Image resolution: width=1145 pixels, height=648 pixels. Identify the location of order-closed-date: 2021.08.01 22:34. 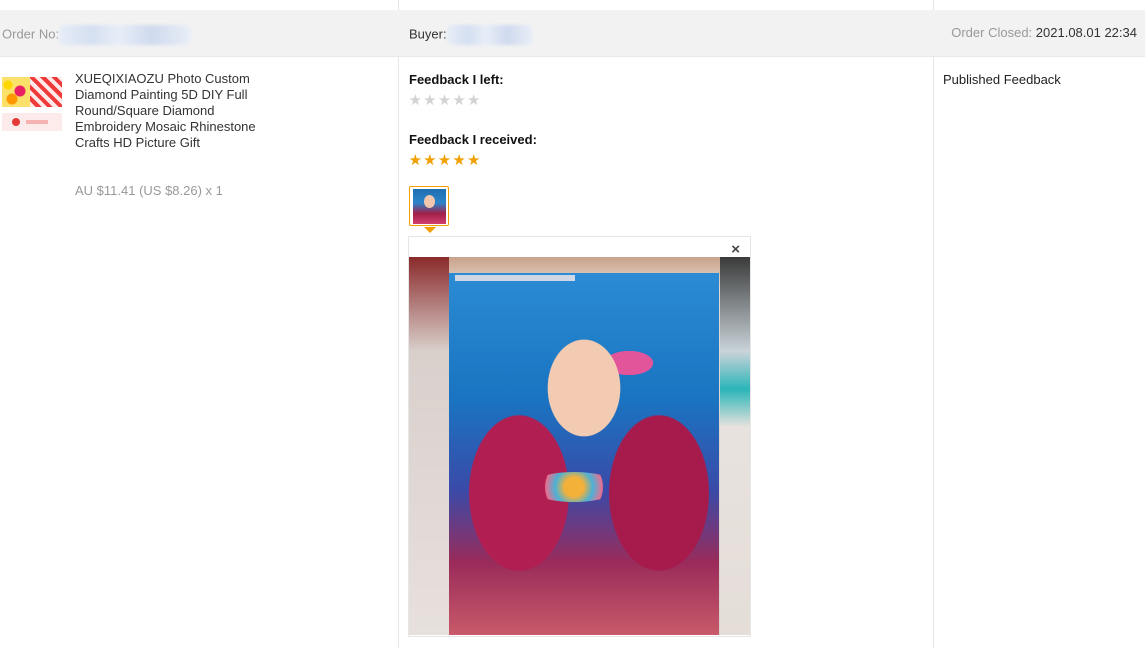
(1086, 32).